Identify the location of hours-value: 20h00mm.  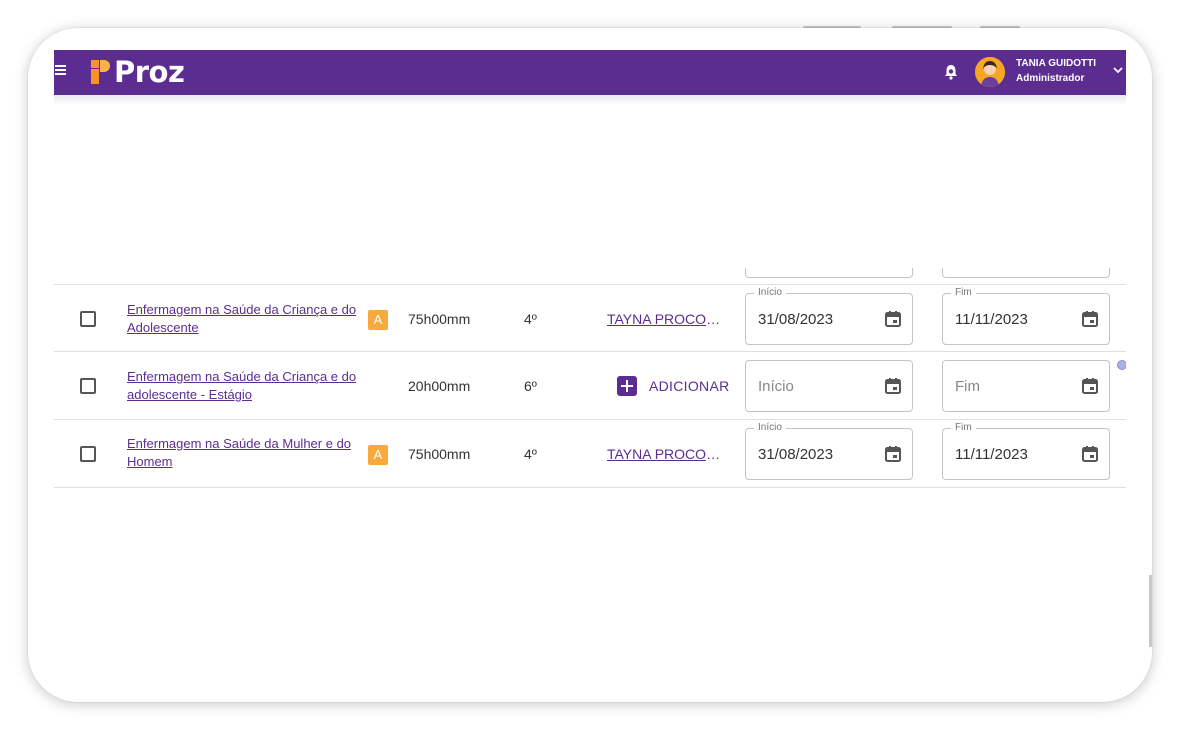
(439, 386).